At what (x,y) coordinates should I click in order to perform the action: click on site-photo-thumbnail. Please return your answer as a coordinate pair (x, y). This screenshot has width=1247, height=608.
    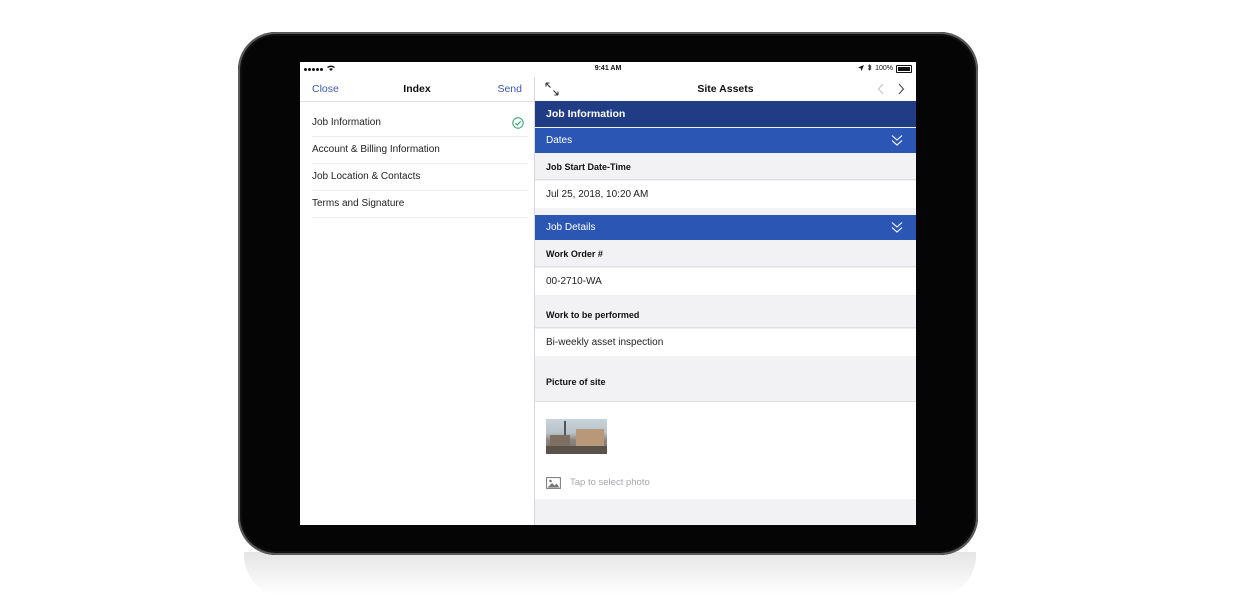
    Looking at the image, I should click on (576, 436).